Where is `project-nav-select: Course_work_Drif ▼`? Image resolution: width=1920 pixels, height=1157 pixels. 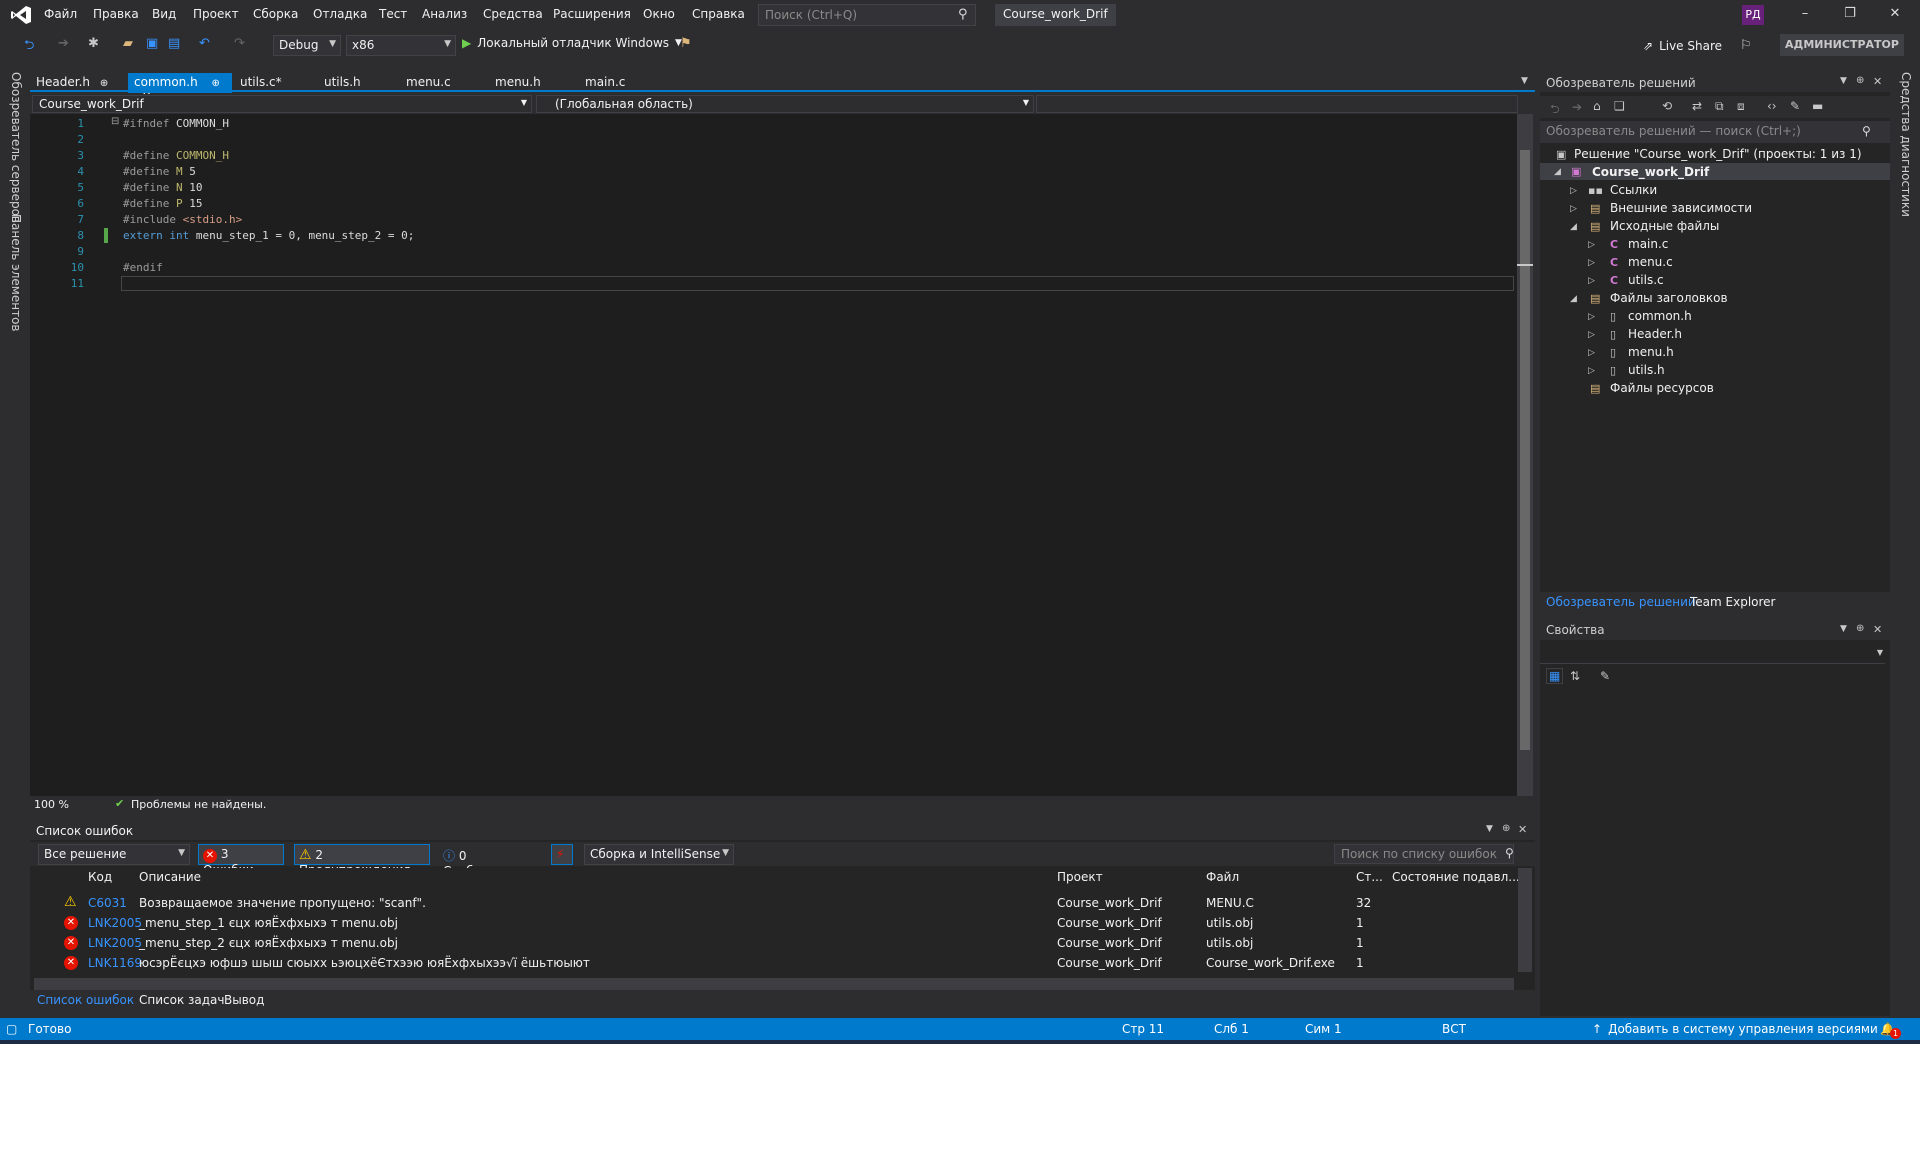 project-nav-select: Course_work_Drif ▼ is located at coordinates (282, 104).